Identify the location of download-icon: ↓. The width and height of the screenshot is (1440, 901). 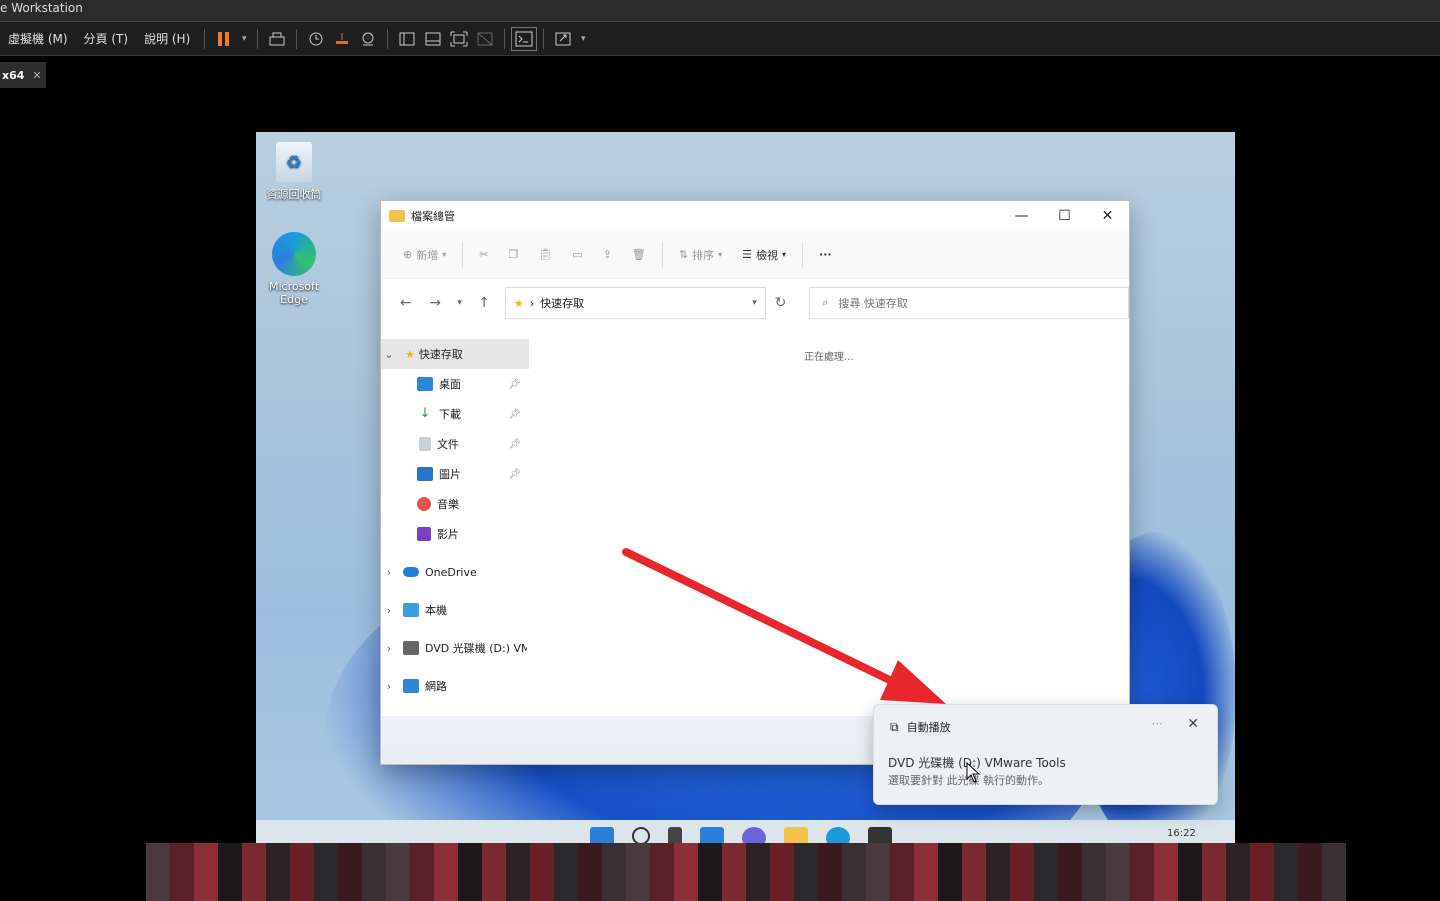
(425, 413).